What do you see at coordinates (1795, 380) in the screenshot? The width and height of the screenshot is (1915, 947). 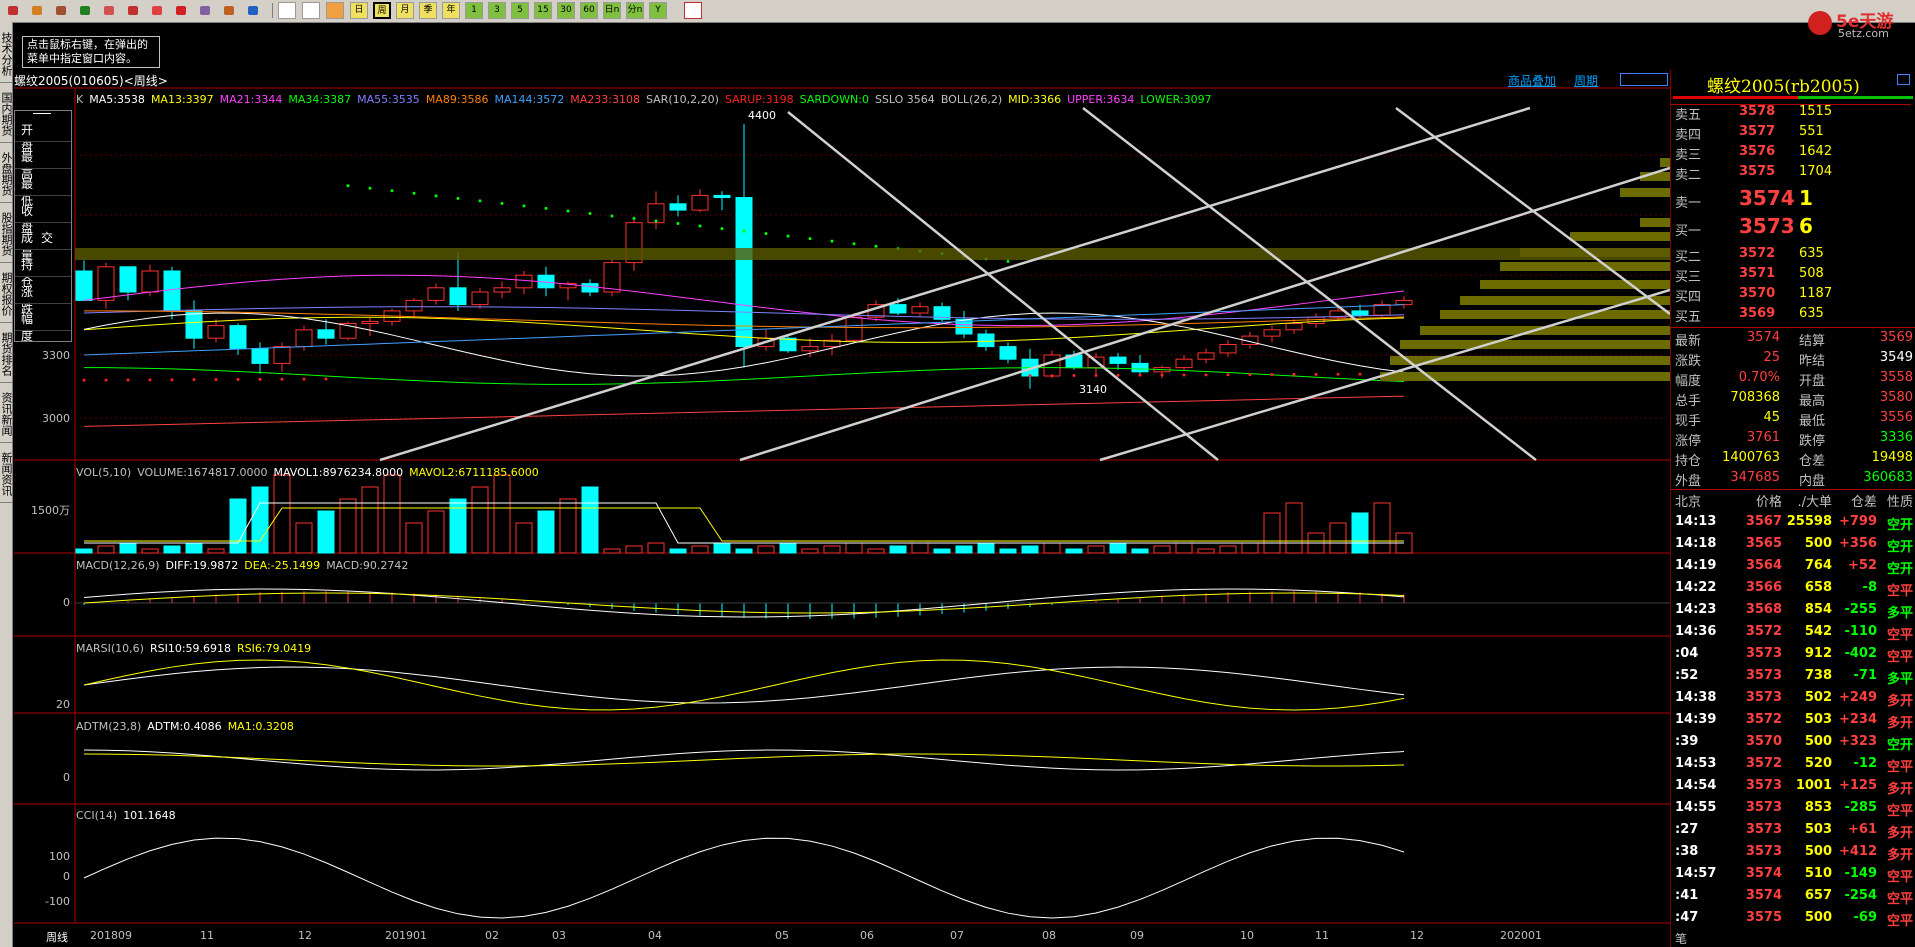 I see `stat-row-2: 幅度 0.70% 开盘 3558` at bounding box center [1795, 380].